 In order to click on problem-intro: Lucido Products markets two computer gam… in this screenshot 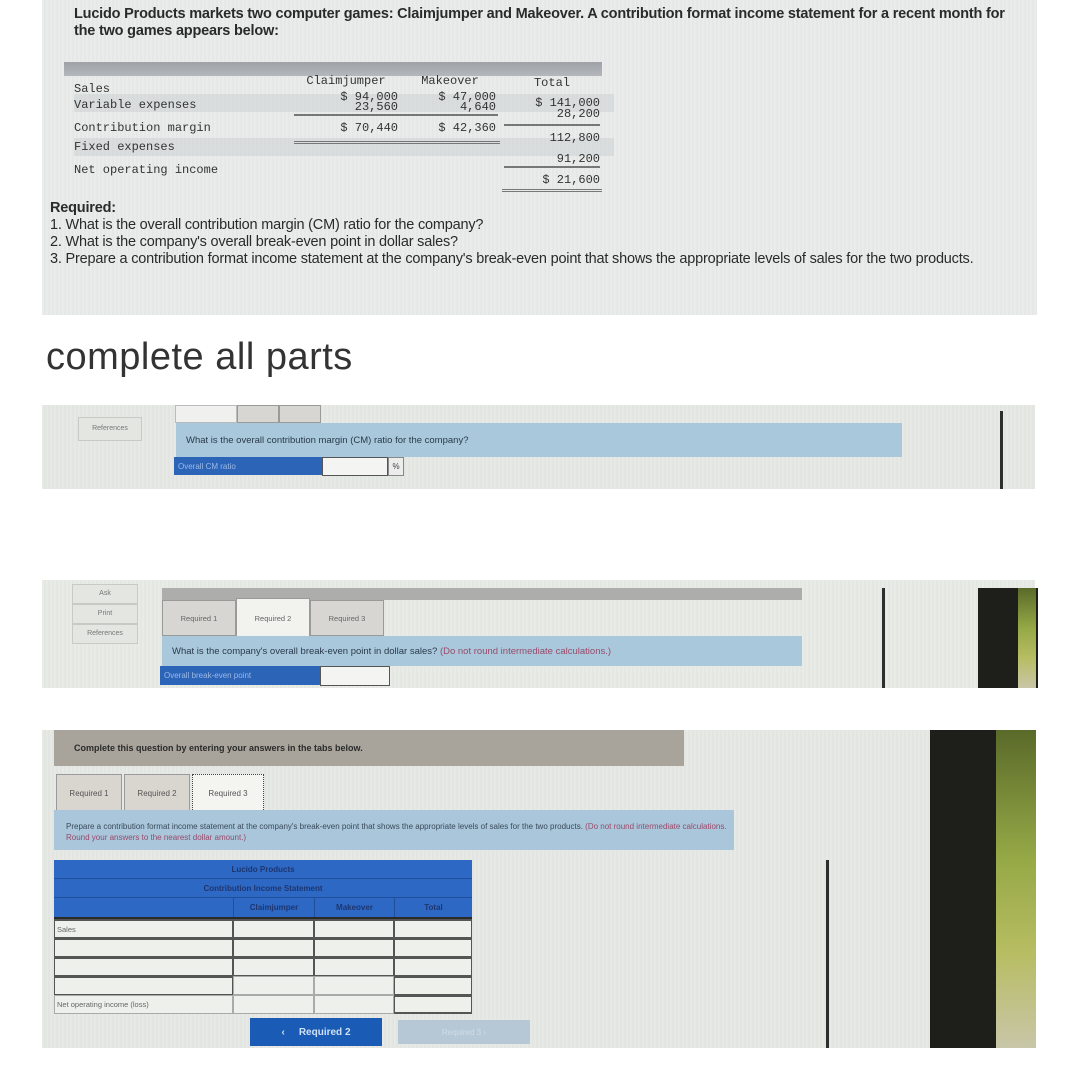, I will do `click(539, 22)`.